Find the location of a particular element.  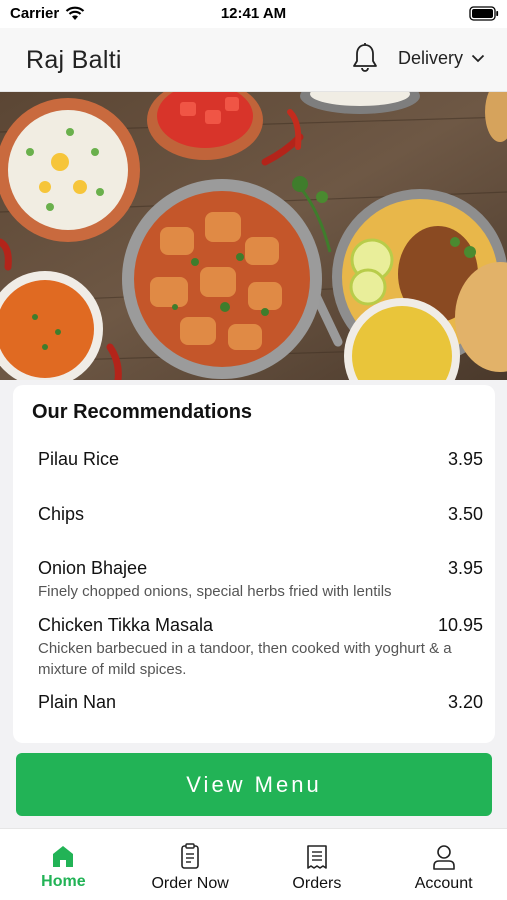

menu-item-price: 3.20 is located at coordinates (465, 702).